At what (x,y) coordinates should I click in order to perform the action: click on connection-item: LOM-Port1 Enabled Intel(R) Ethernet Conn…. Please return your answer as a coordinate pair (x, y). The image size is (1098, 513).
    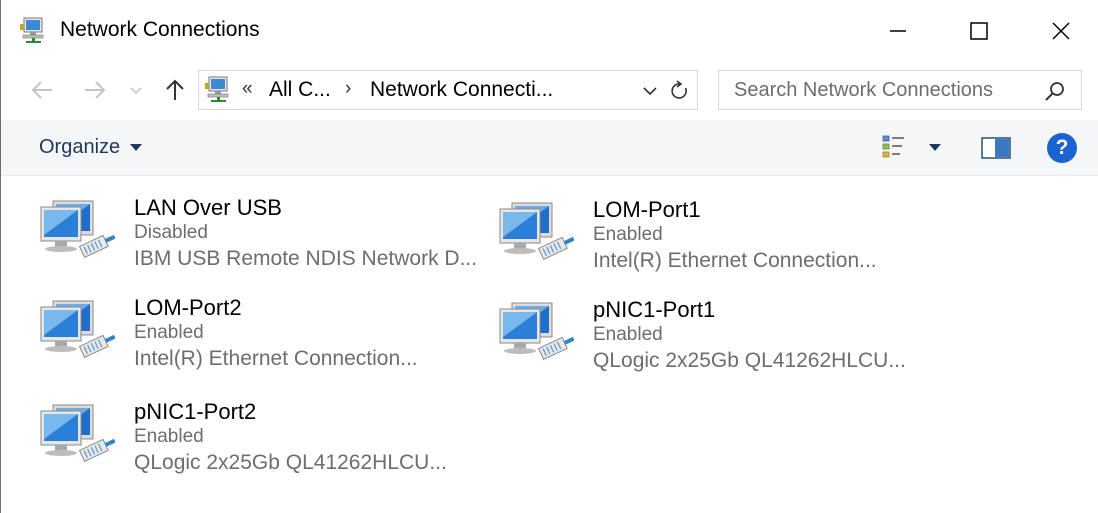
    Looking at the image, I should click on (728, 247).